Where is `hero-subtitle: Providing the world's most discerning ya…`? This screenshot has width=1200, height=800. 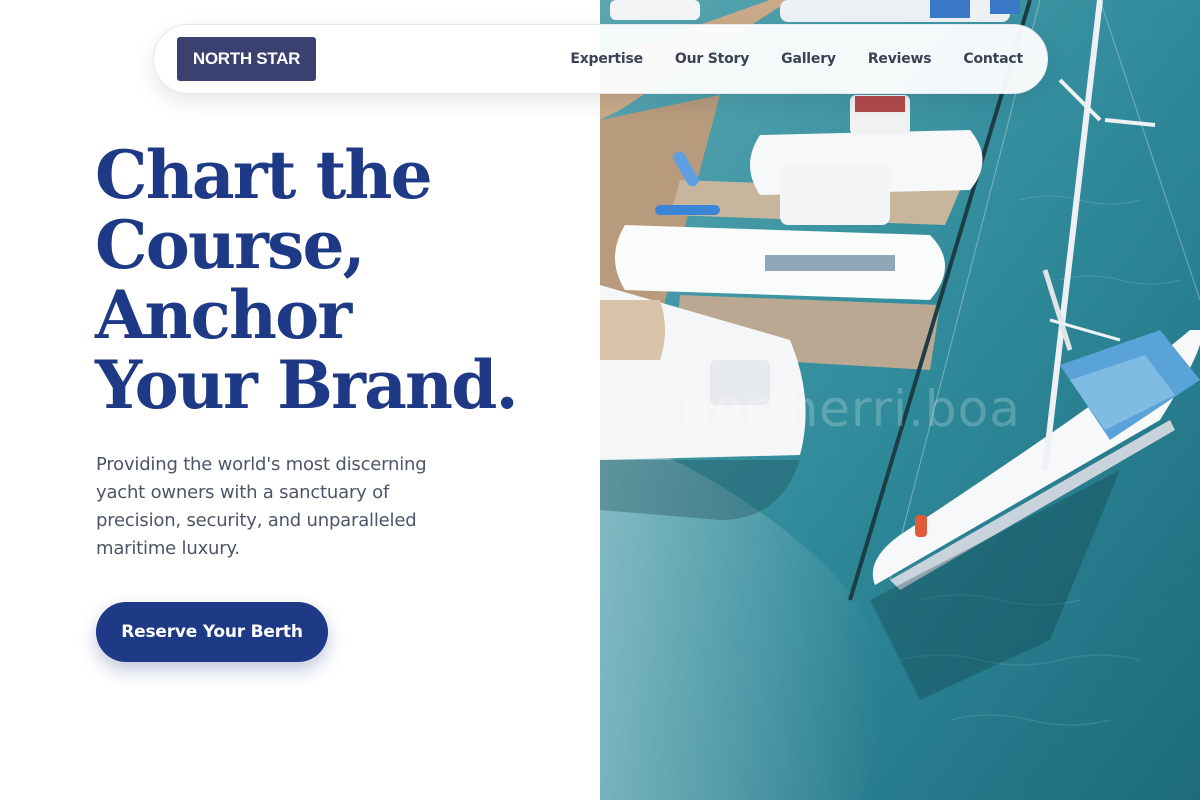 hero-subtitle: Providing the world's most discerning ya… is located at coordinates (261, 506).